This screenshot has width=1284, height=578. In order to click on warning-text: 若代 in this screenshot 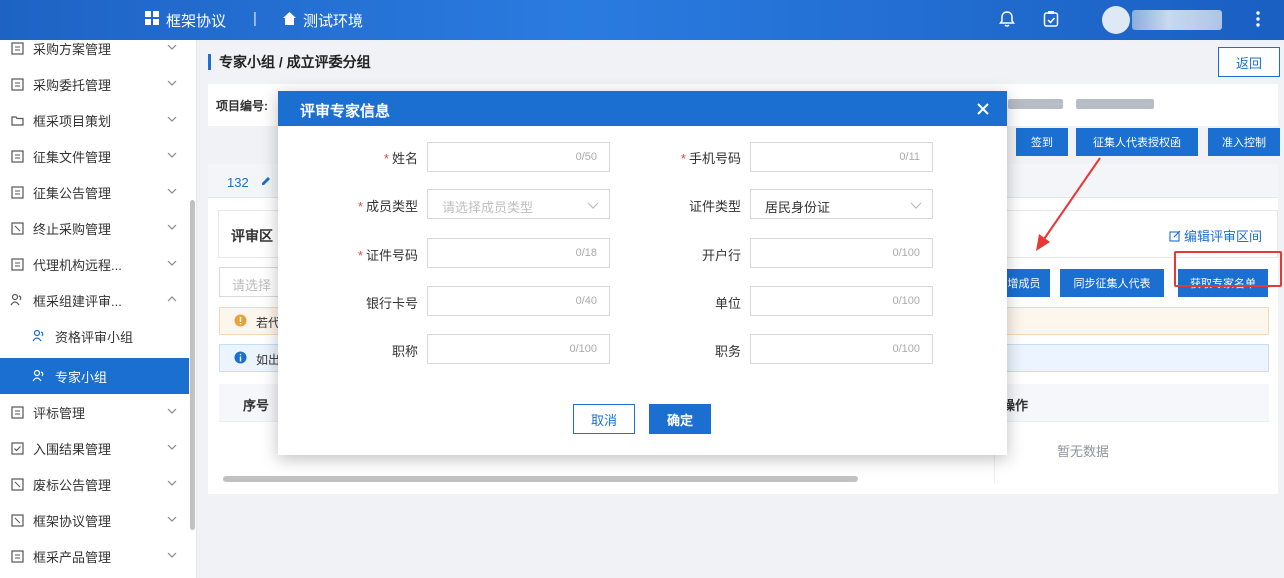, I will do `click(268, 323)`.